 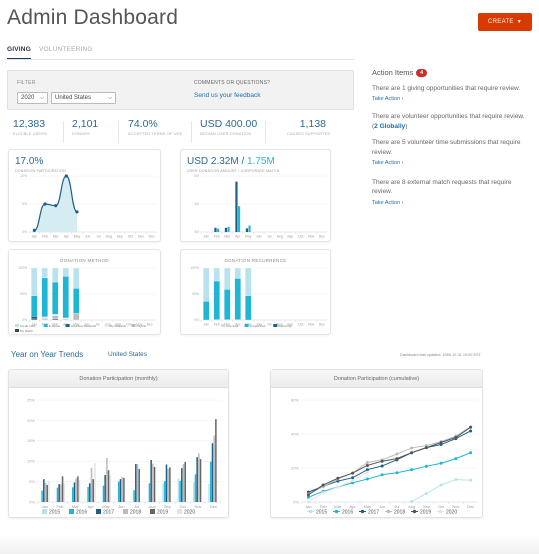 I want to click on yoy-country-link: United States, so click(x=127, y=354).